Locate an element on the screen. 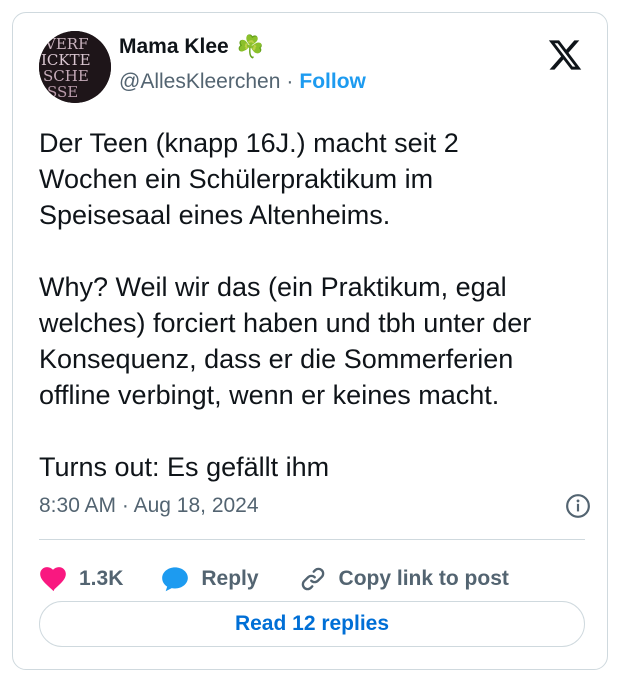 Image resolution: width=620 pixels, height=682 pixels. like-button: 1.3K is located at coordinates (81, 579).